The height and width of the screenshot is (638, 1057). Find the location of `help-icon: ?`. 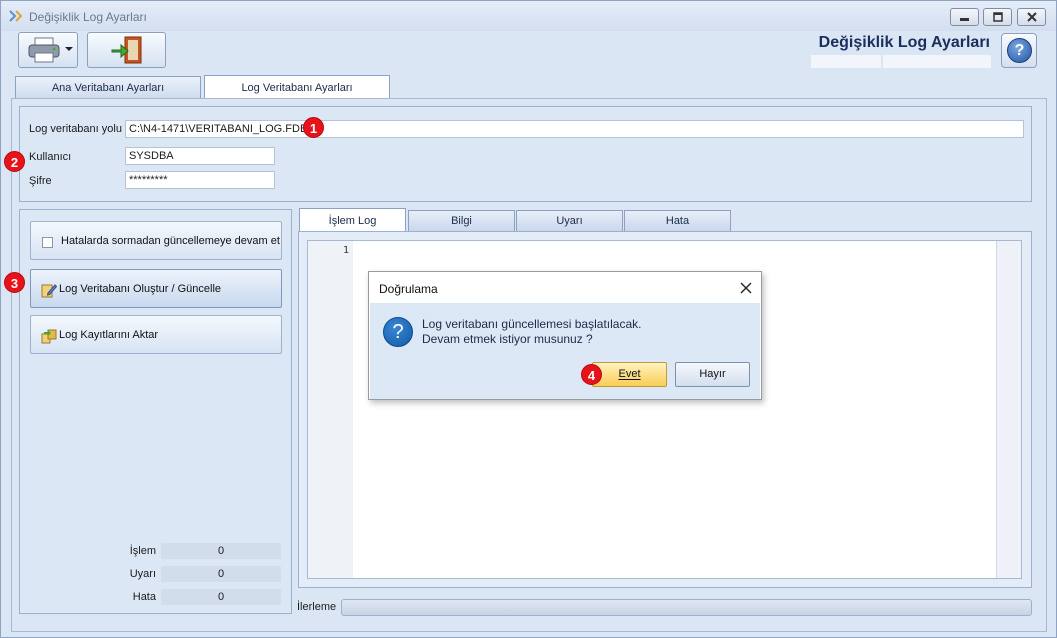

help-icon: ? is located at coordinates (1019, 50).